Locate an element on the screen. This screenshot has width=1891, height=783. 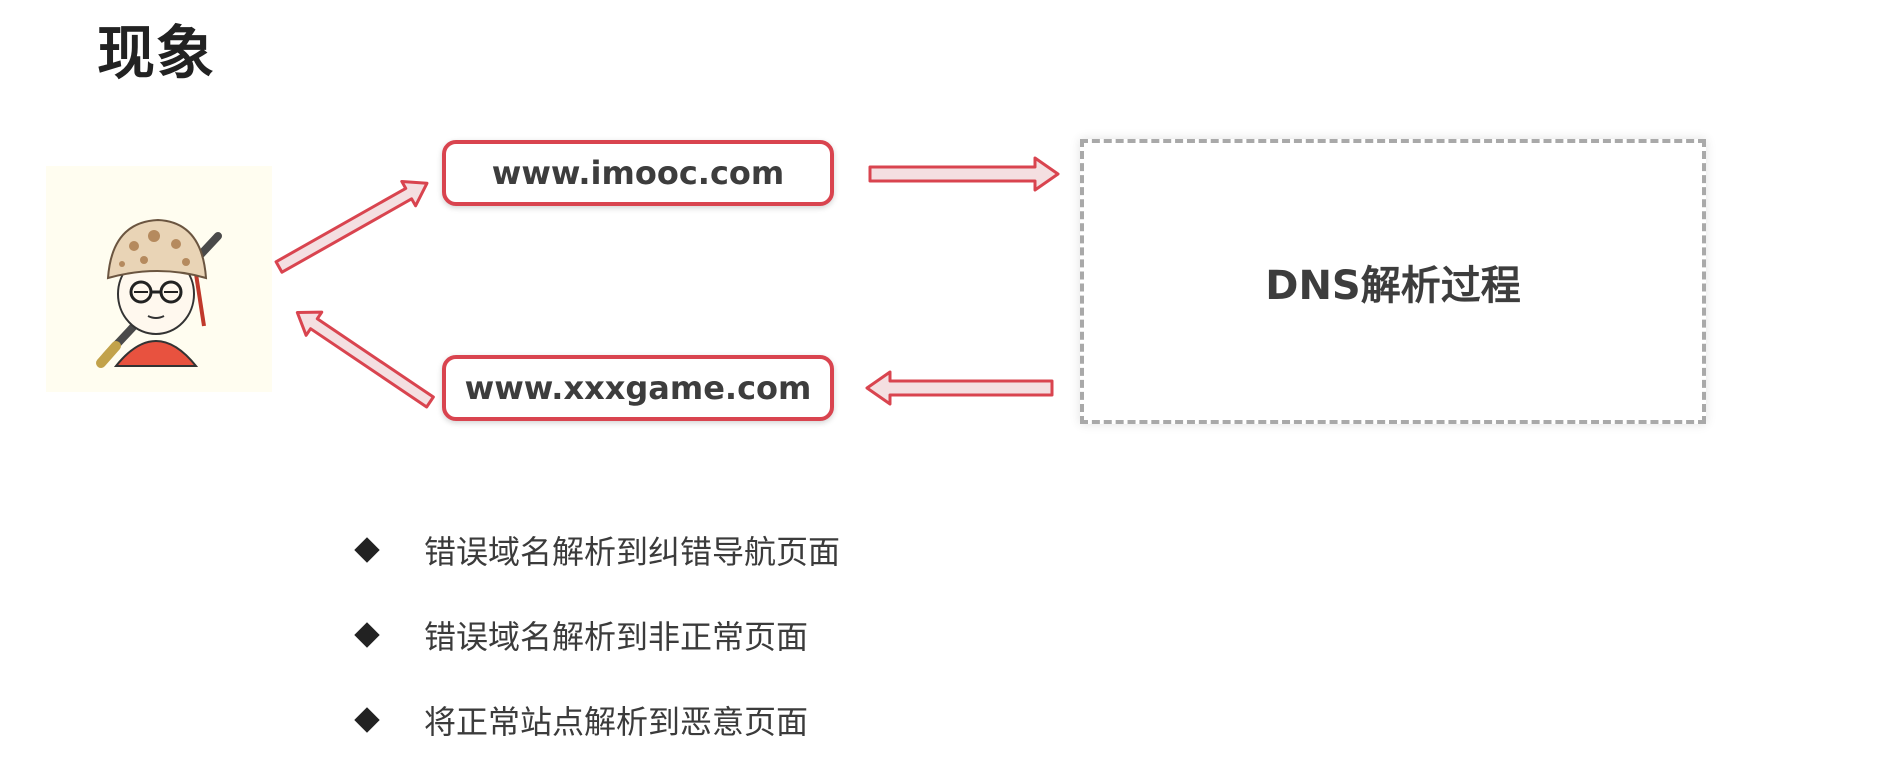
arrow-xxxgame-to-user is located at coordinates (365, 359).